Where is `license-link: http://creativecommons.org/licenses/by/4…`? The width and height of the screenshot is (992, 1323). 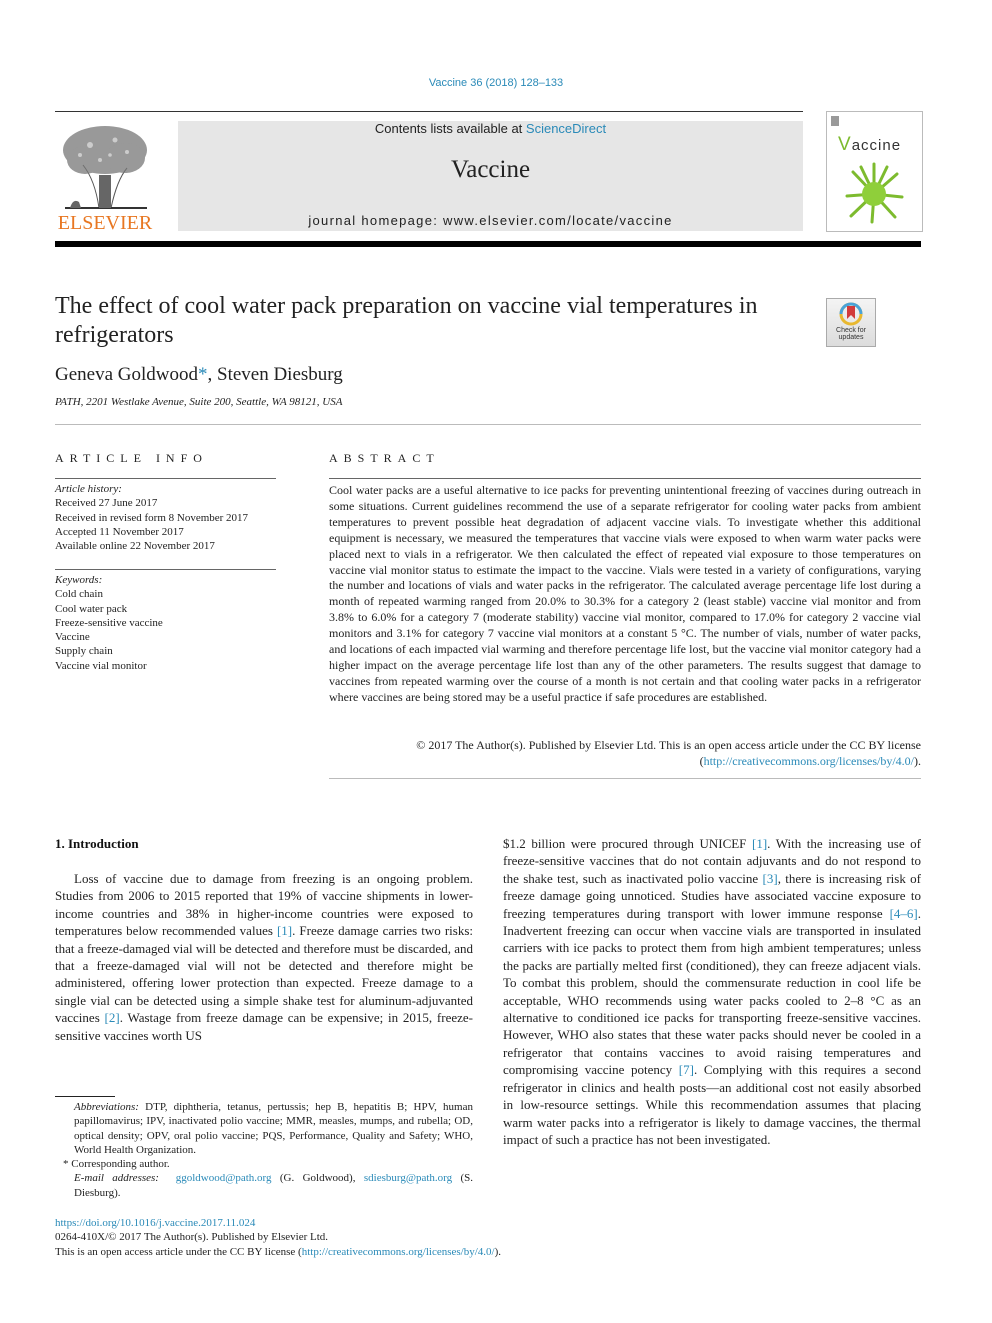 license-link: http://creativecommons.org/licenses/by/4… is located at coordinates (809, 761).